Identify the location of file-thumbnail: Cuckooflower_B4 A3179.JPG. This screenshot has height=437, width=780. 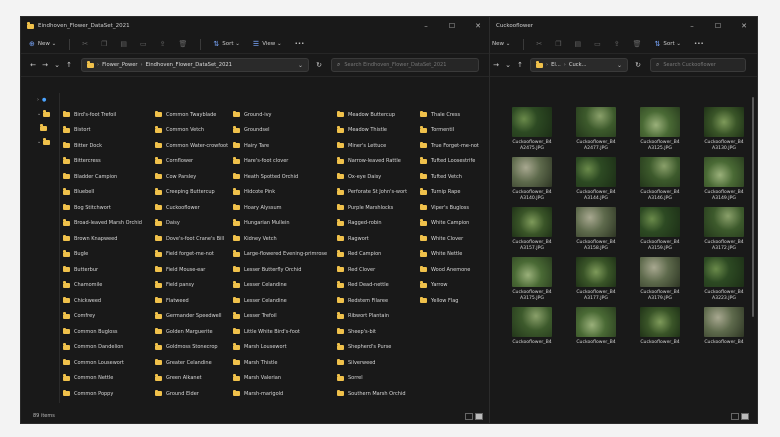
(660, 279).